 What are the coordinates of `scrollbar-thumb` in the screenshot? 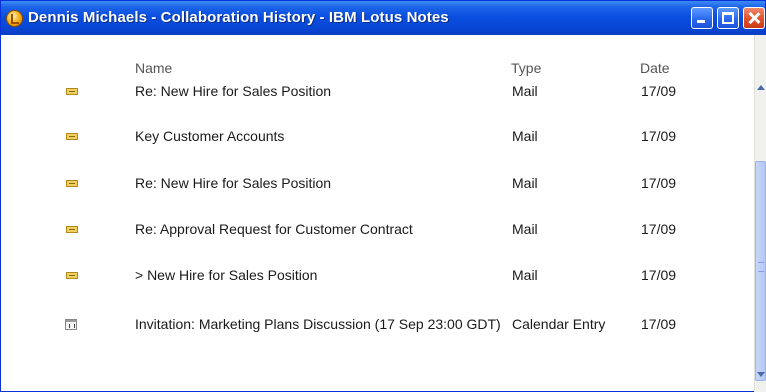 It's located at (760, 271).